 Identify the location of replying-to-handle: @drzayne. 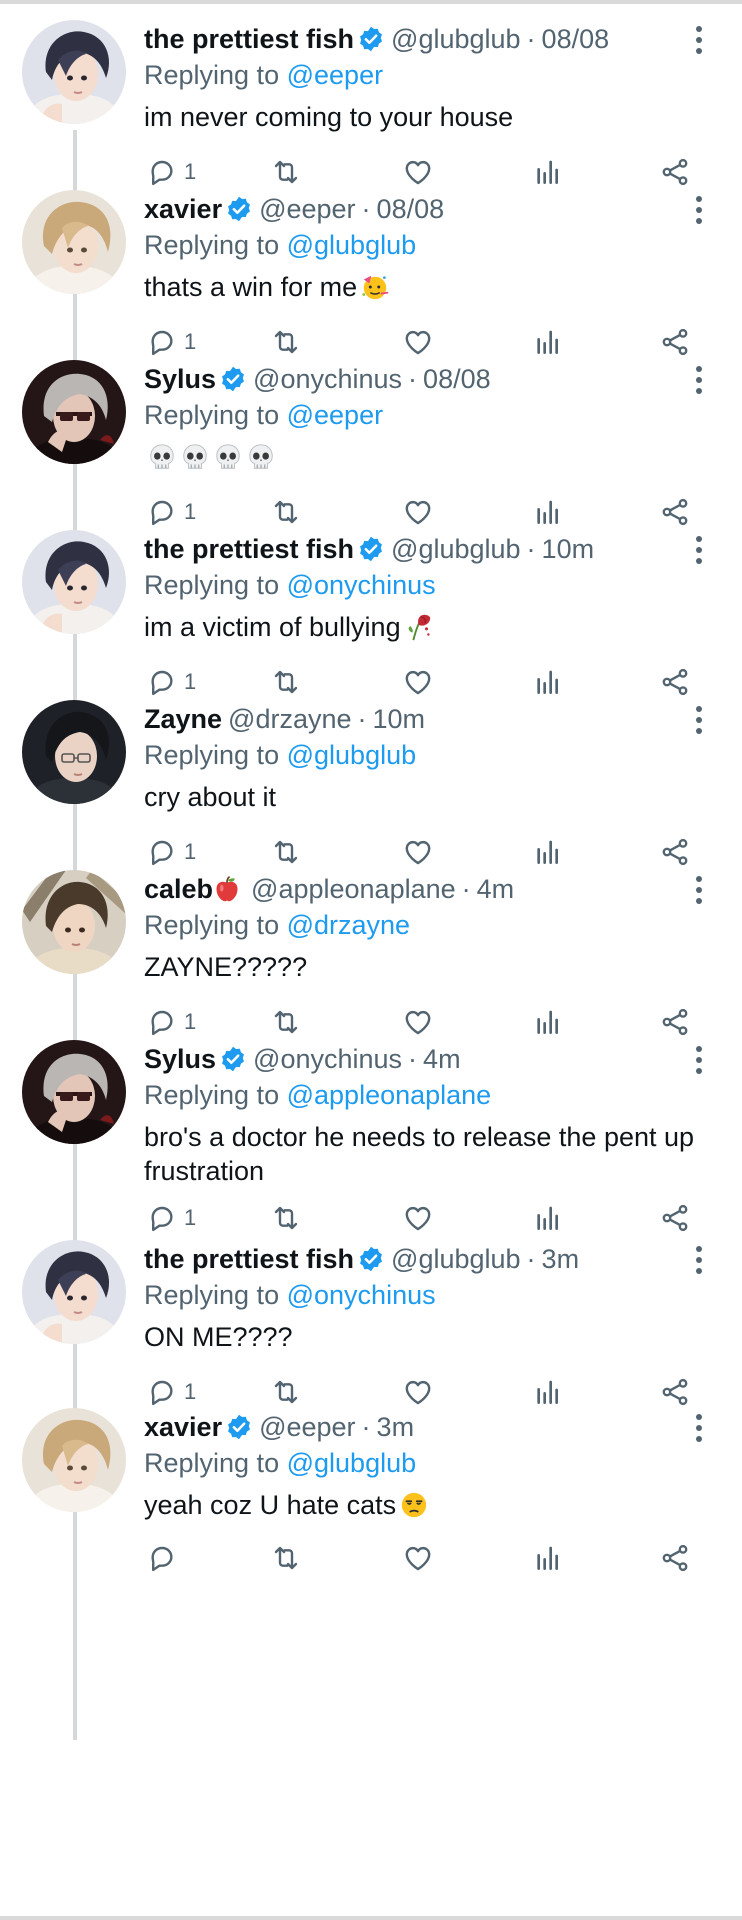
(348, 925).